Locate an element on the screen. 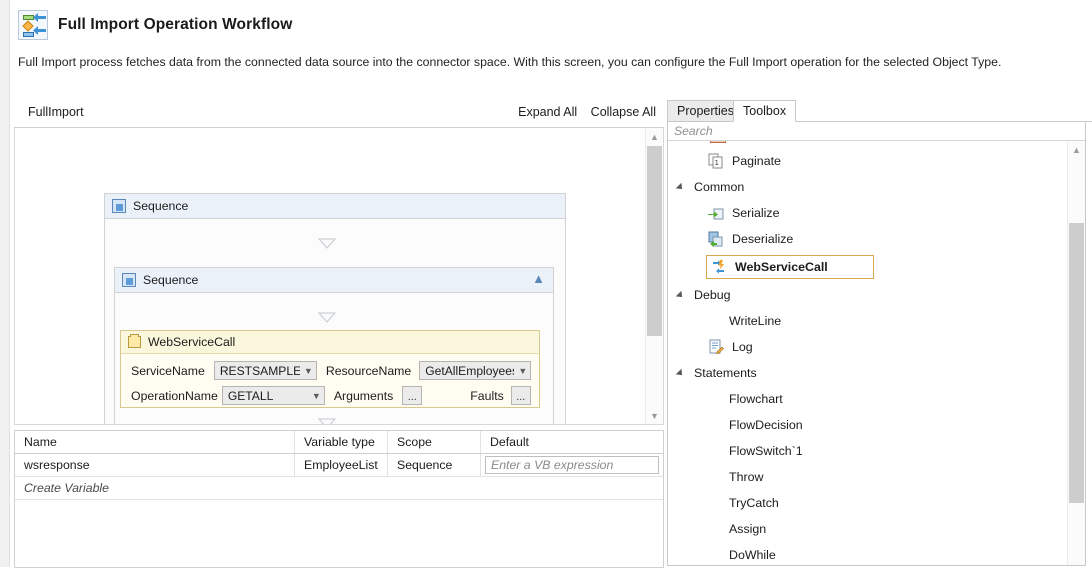 This screenshot has height=568, width=1092. toolbox-item-label: Throw is located at coordinates (746, 477).